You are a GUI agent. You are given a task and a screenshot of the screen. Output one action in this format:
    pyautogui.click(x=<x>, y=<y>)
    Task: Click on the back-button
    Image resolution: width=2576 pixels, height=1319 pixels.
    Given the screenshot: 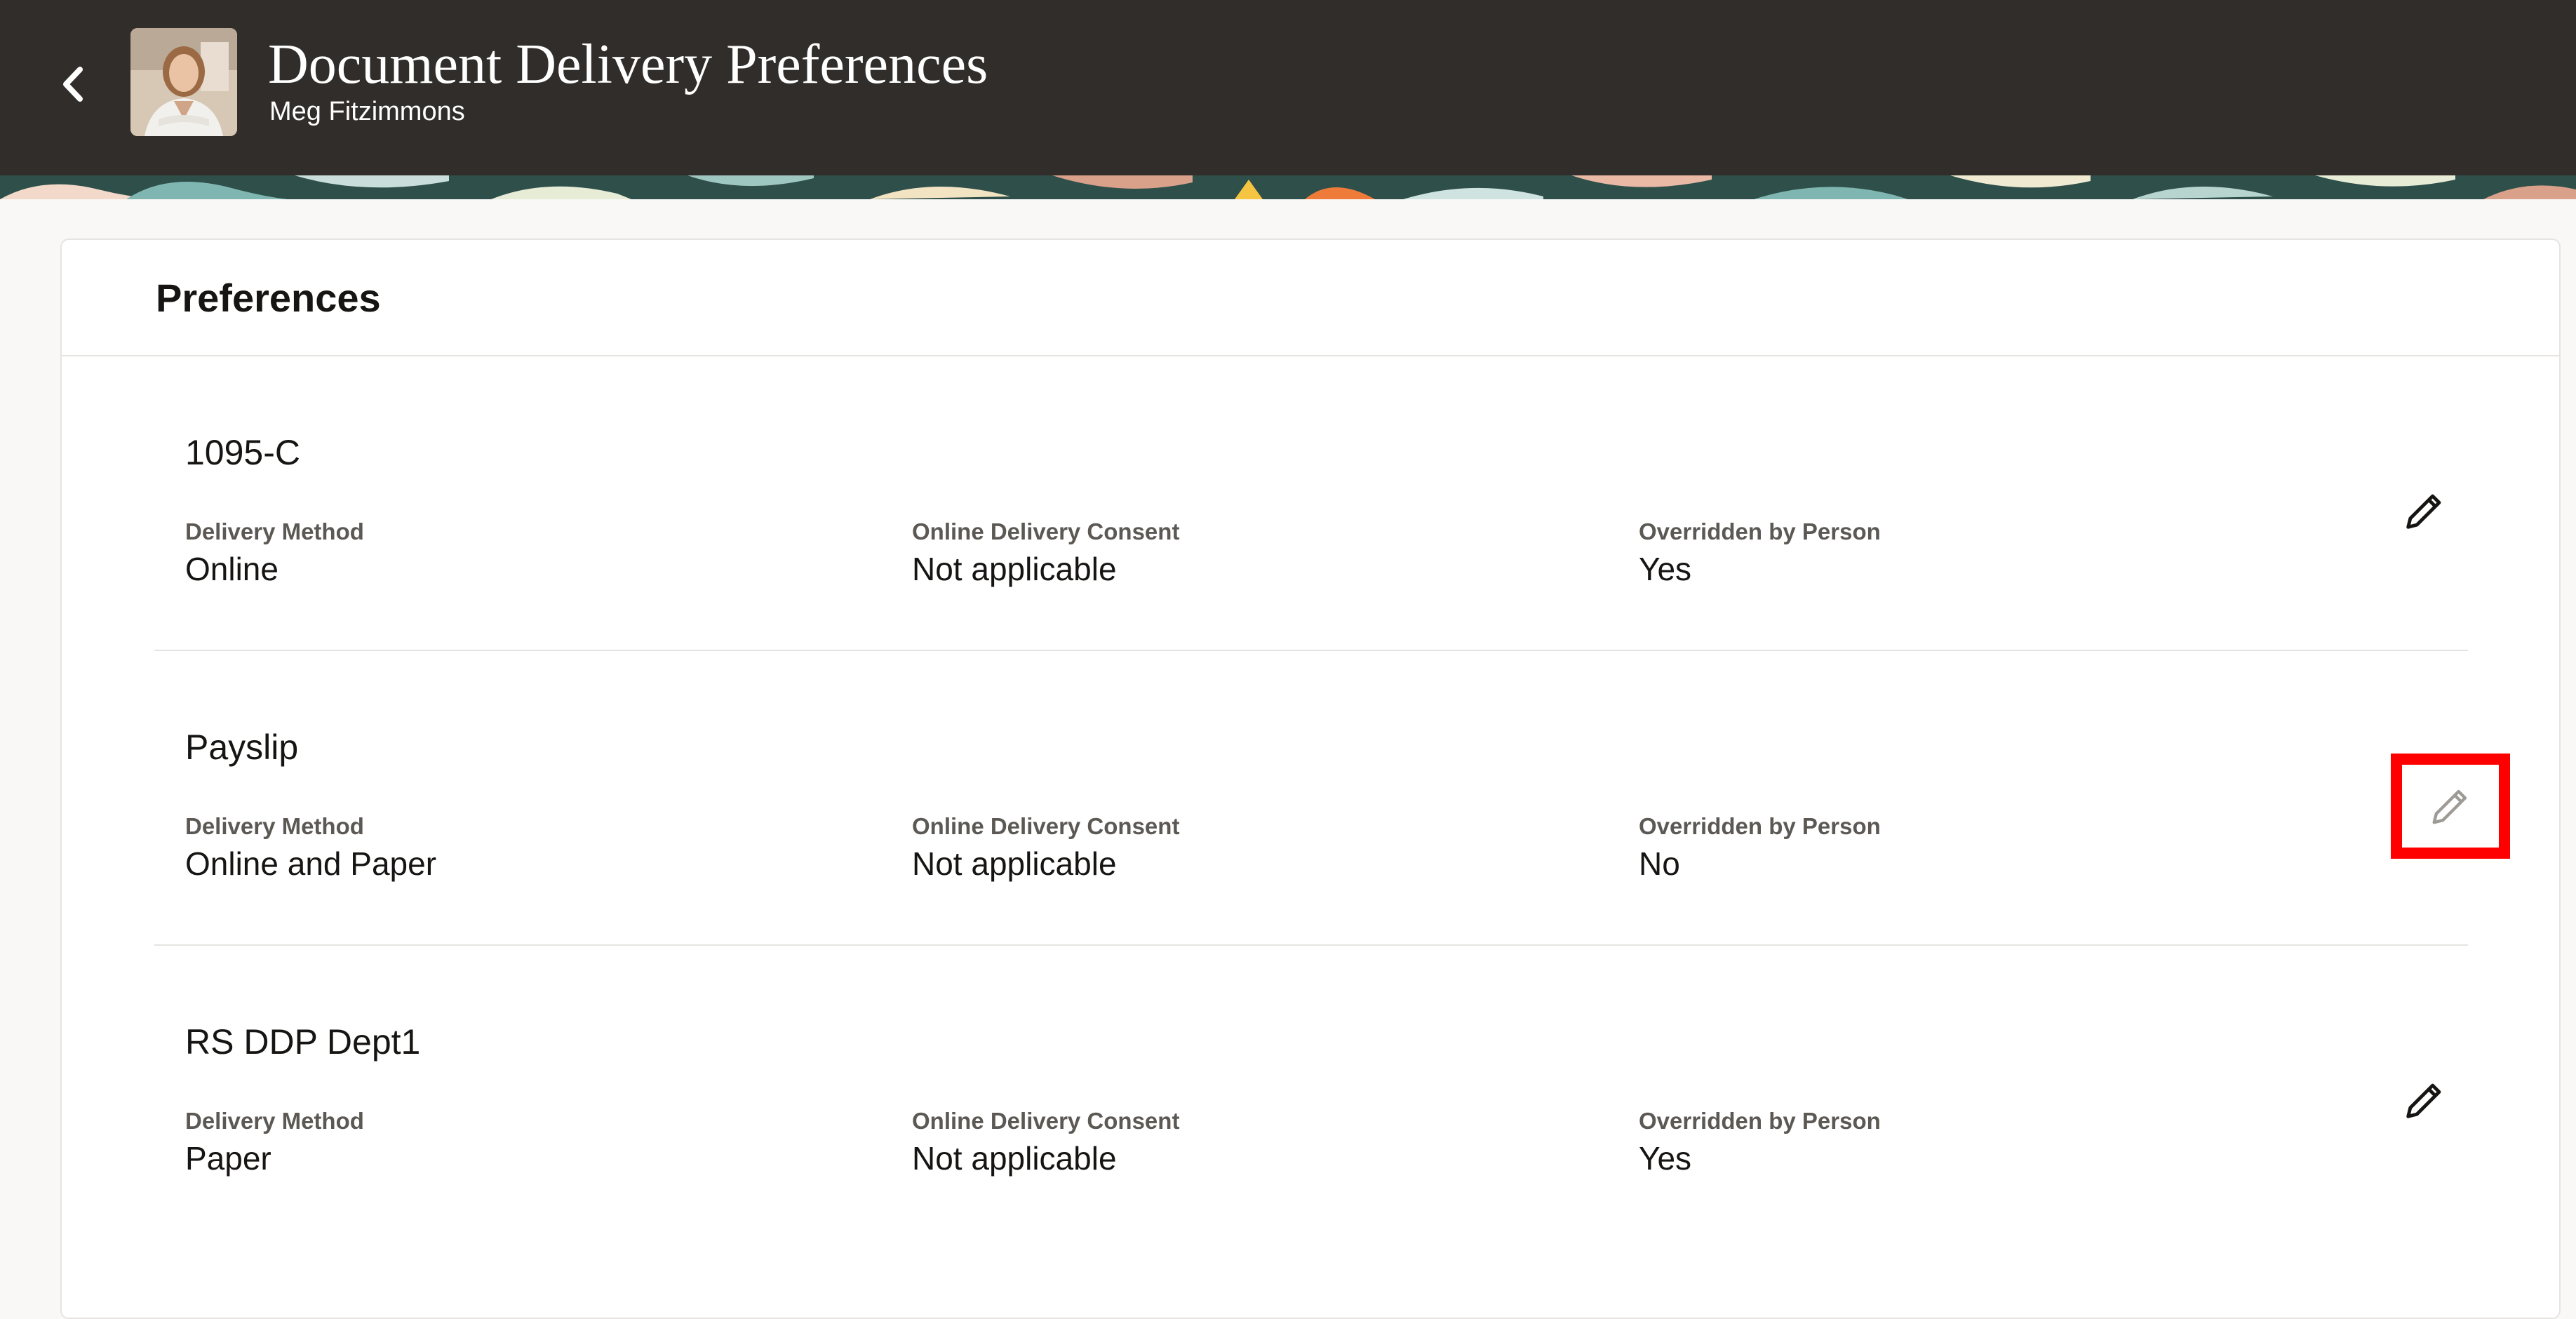 What is the action you would take?
    pyautogui.click(x=73, y=84)
    